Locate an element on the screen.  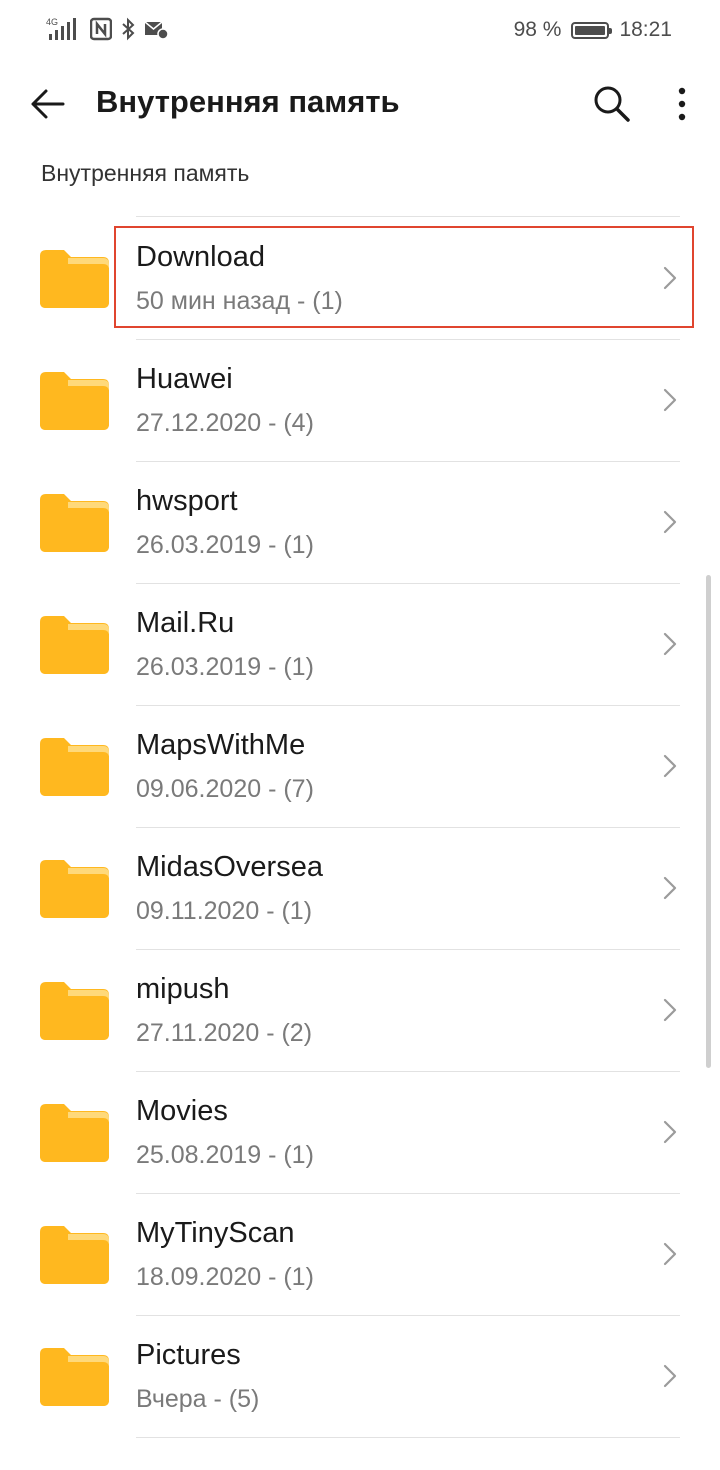
status-bar: 4G 98 % 18:21 is located at coordinates (360, 31).